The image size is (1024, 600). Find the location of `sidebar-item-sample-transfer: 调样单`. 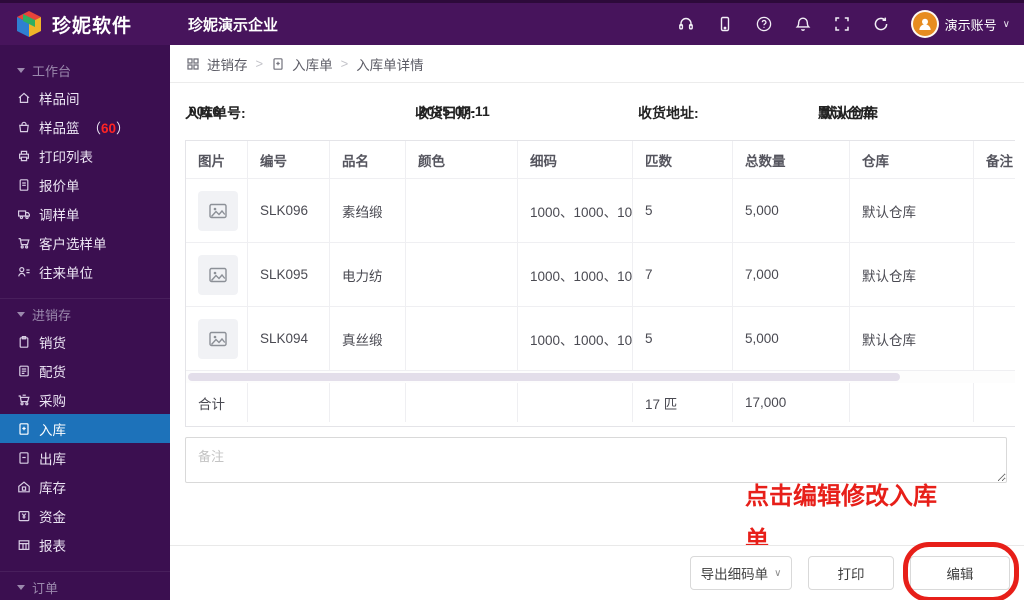

sidebar-item-sample-transfer: 调样单 is located at coordinates (85, 213).